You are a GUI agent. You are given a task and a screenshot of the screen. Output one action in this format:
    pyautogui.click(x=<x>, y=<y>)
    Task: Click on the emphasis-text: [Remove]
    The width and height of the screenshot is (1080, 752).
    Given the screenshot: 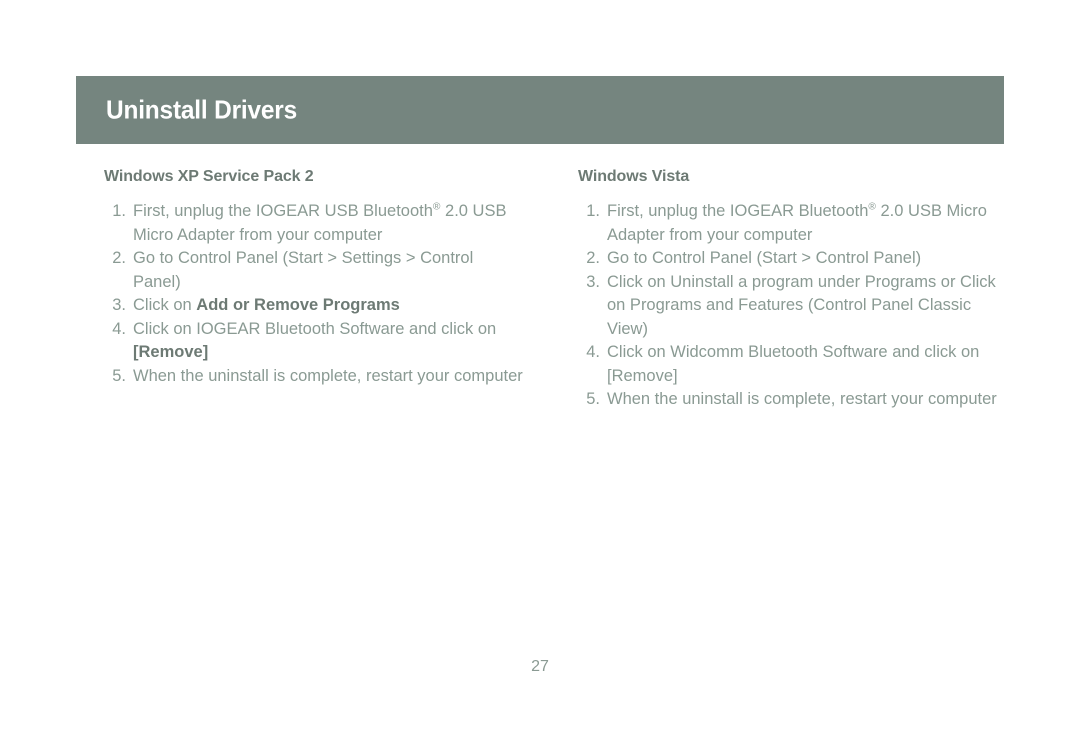 What is the action you would take?
    pyautogui.click(x=171, y=352)
    